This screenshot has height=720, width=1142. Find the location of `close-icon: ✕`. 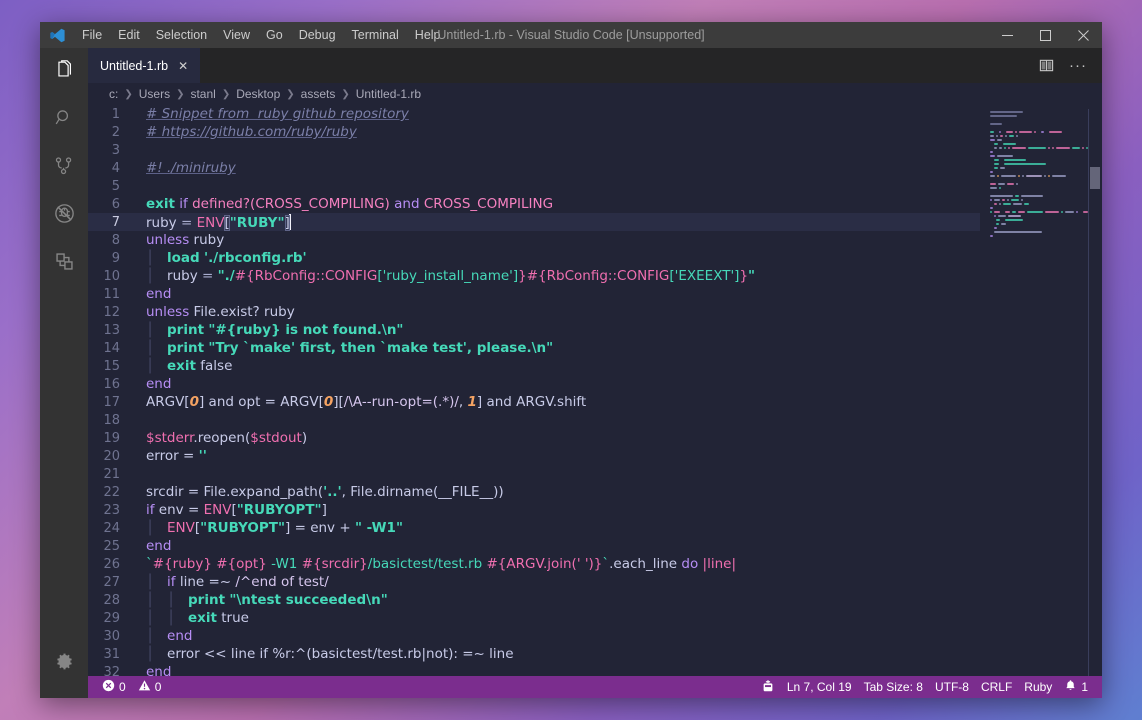

close-icon: ✕ is located at coordinates (183, 66).